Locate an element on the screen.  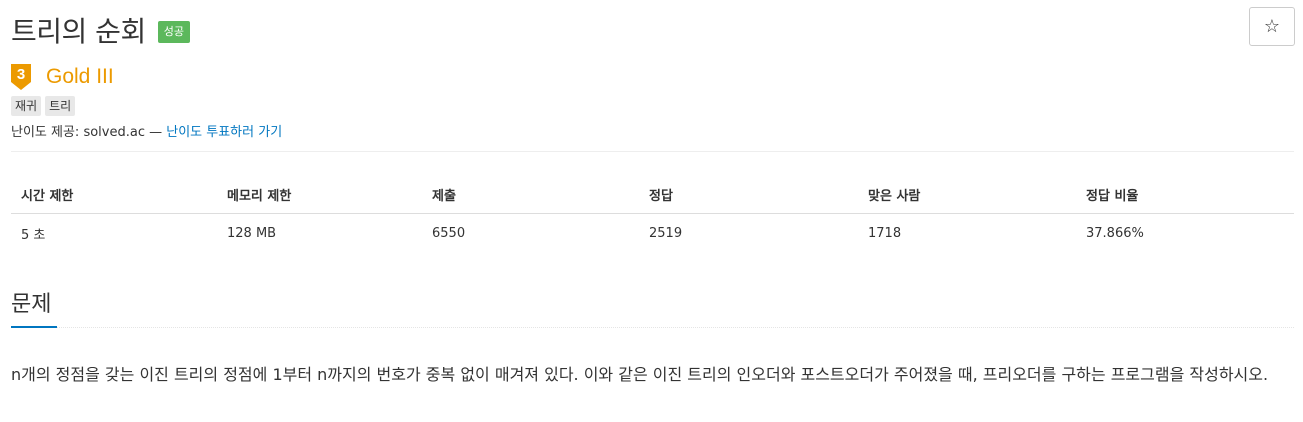
stats-value: 5 초 is located at coordinates (33, 236).